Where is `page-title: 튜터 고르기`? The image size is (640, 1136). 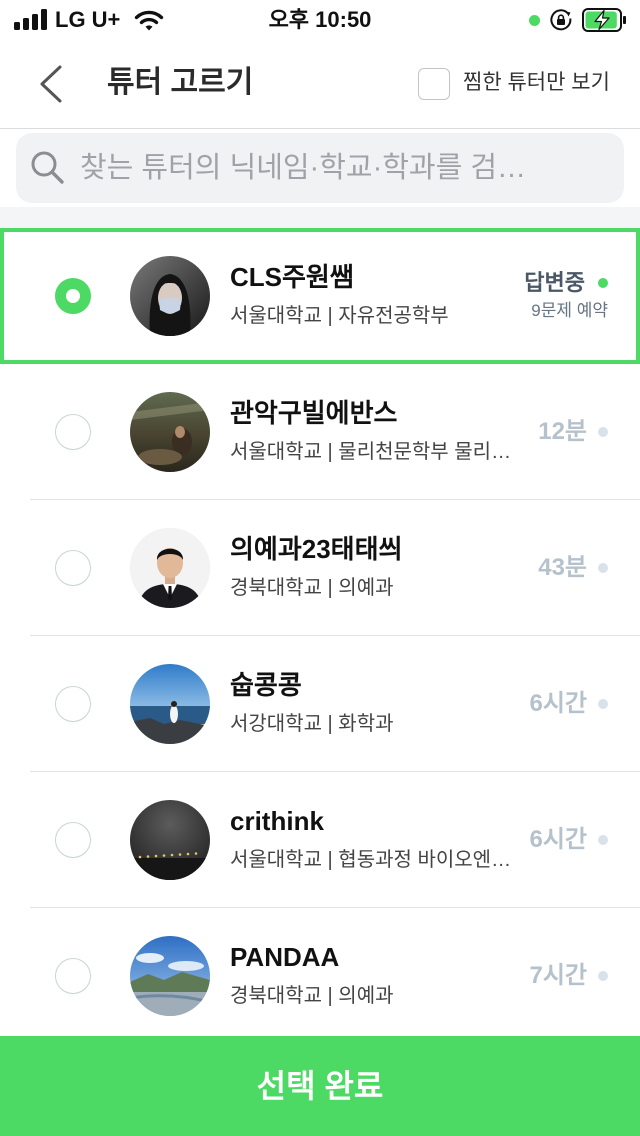 page-title: 튜터 고르기 is located at coordinates (180, 82).